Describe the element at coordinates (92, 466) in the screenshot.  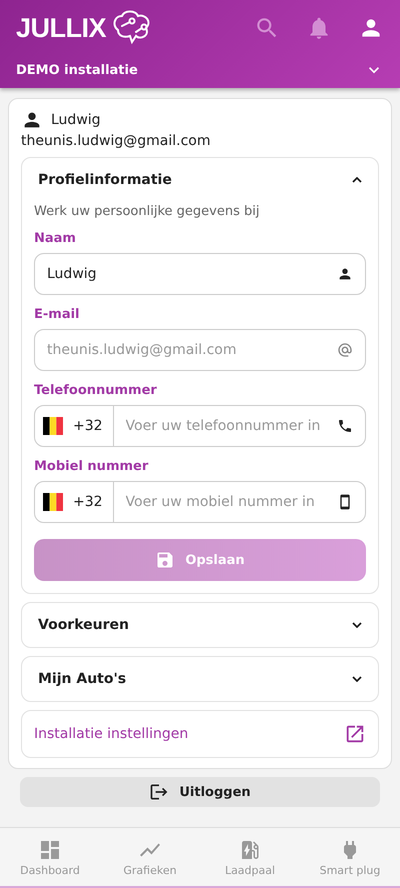
I see `field-label: Mobiel nummer` at that location.